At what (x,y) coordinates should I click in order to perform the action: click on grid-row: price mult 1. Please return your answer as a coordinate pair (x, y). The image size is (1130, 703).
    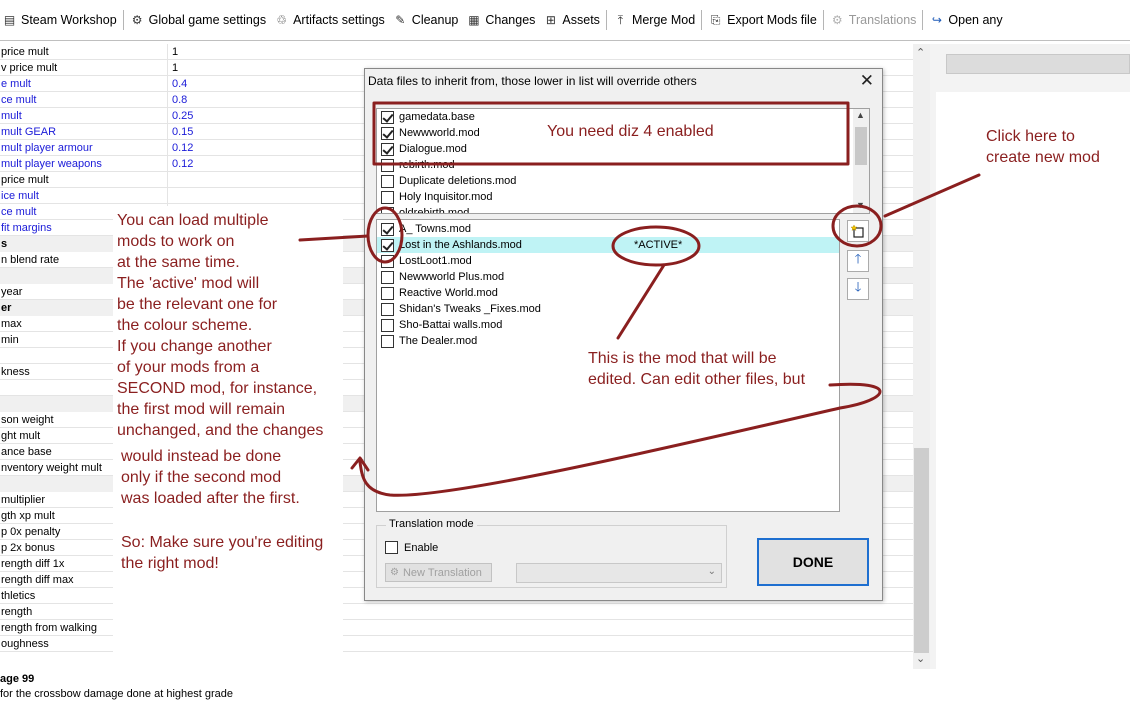
    Looking at the image, I should click on (456, 52).